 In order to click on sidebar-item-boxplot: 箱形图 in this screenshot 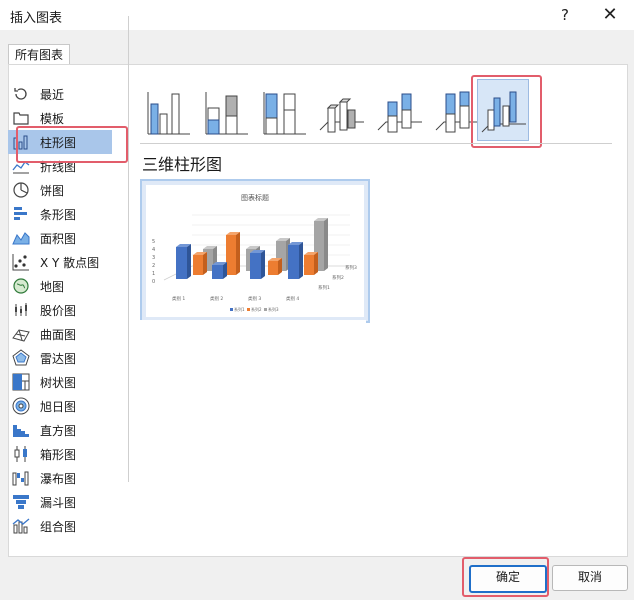, I will do `click(60, 454)`.